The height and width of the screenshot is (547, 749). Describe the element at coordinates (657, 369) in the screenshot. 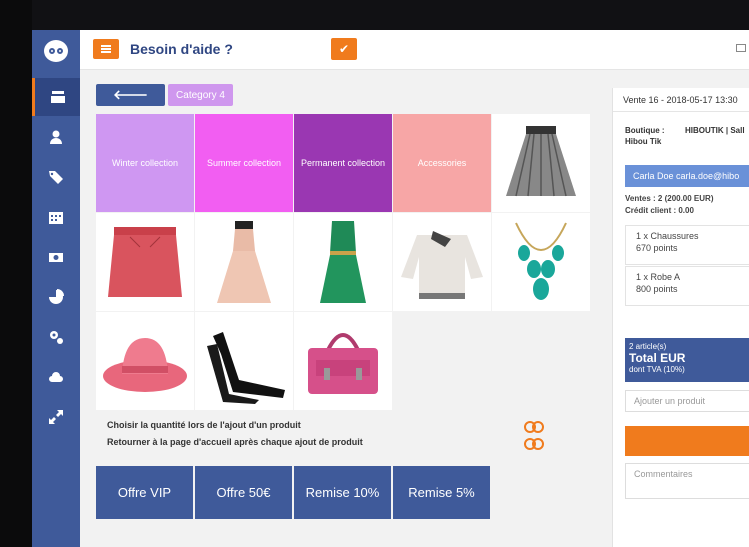

I see `vat-label: dont TVA (10%)` at that location.